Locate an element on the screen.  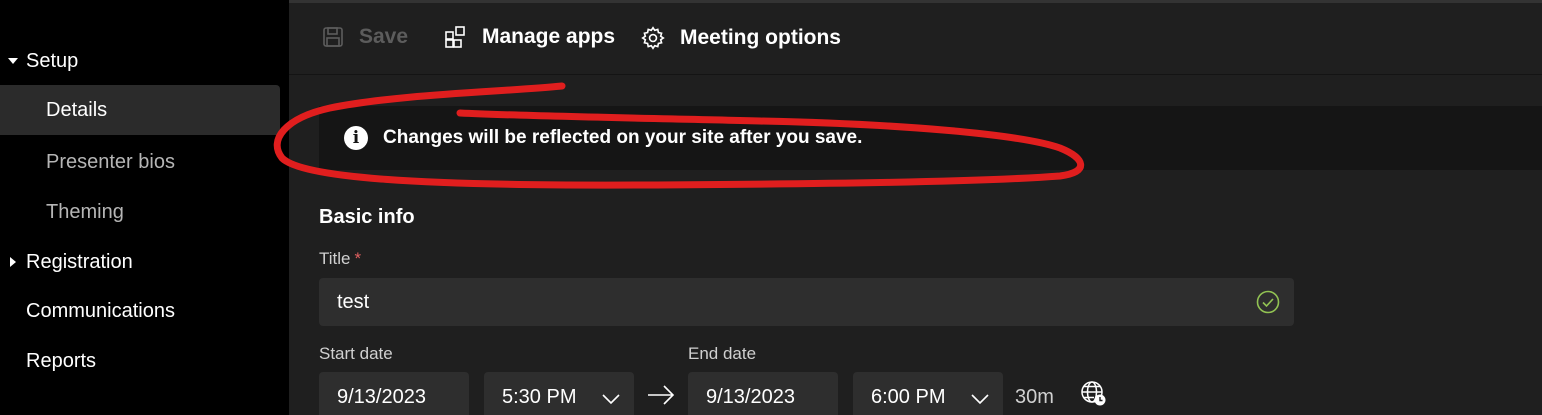
title-input: test is located at coordinates (806, 302).